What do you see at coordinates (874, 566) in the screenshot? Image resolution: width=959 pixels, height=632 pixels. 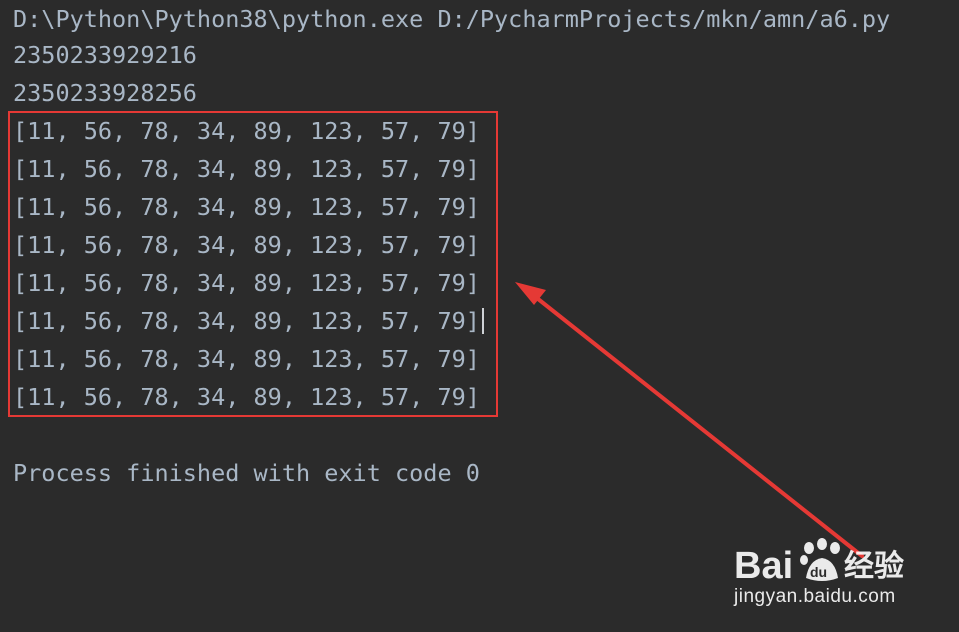 I see `svg-text: 经验` at bounding box center [874, 566].